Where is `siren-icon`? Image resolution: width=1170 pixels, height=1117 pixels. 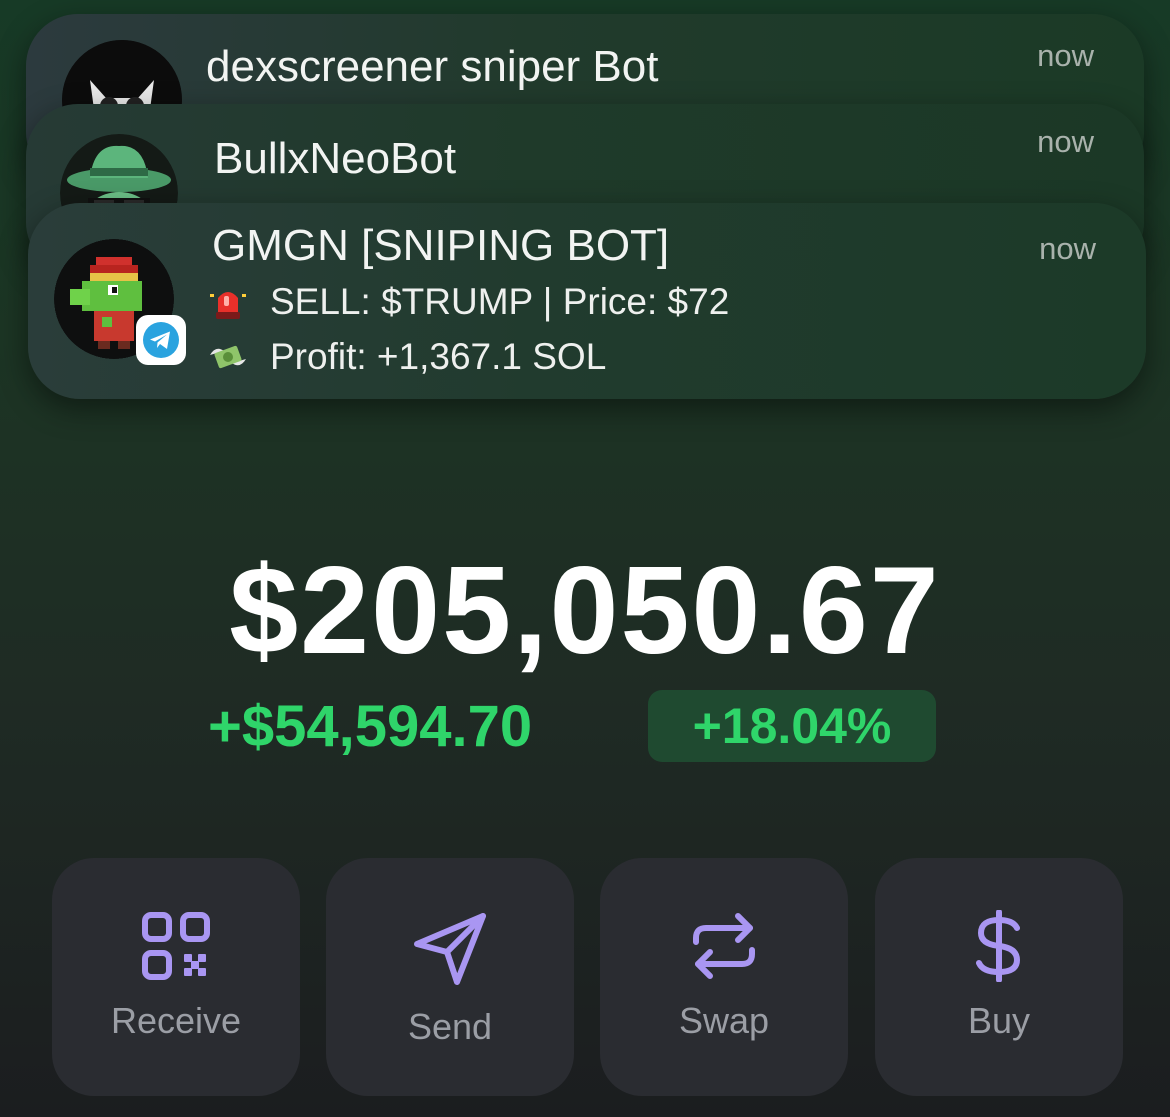 siren-icon is located at coordinates (228, 302).